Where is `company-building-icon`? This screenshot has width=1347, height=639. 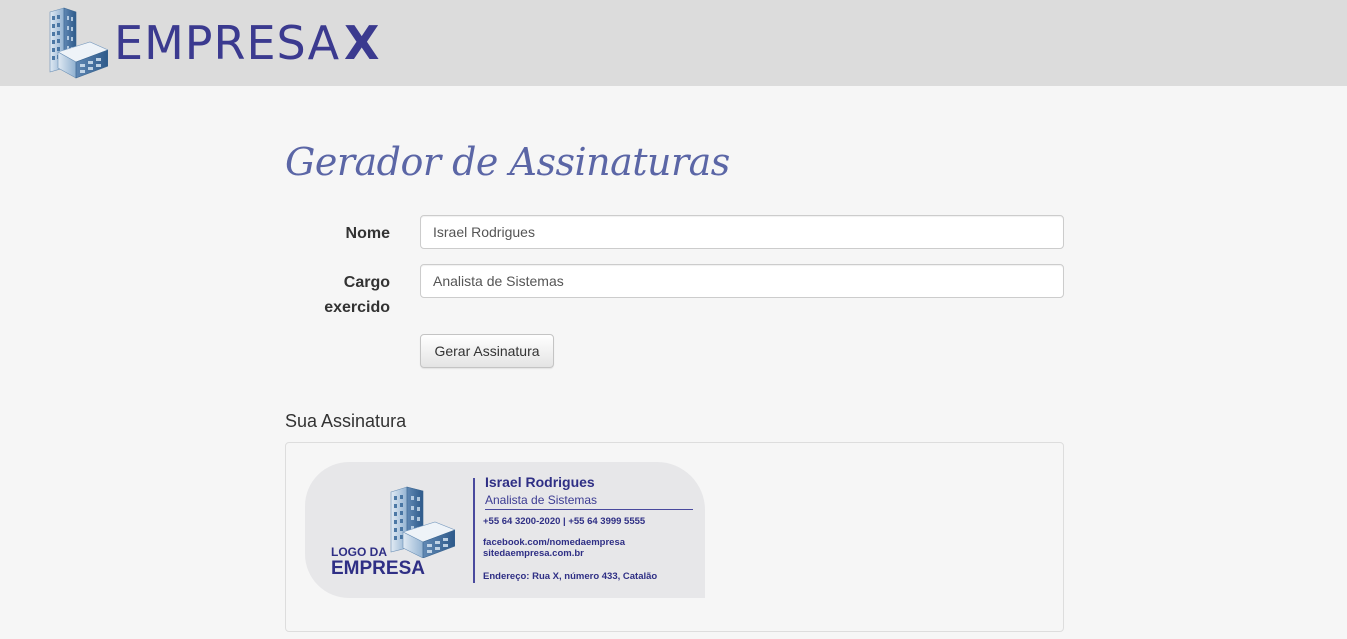
company-building-icon is located at coordinates (422, 523).